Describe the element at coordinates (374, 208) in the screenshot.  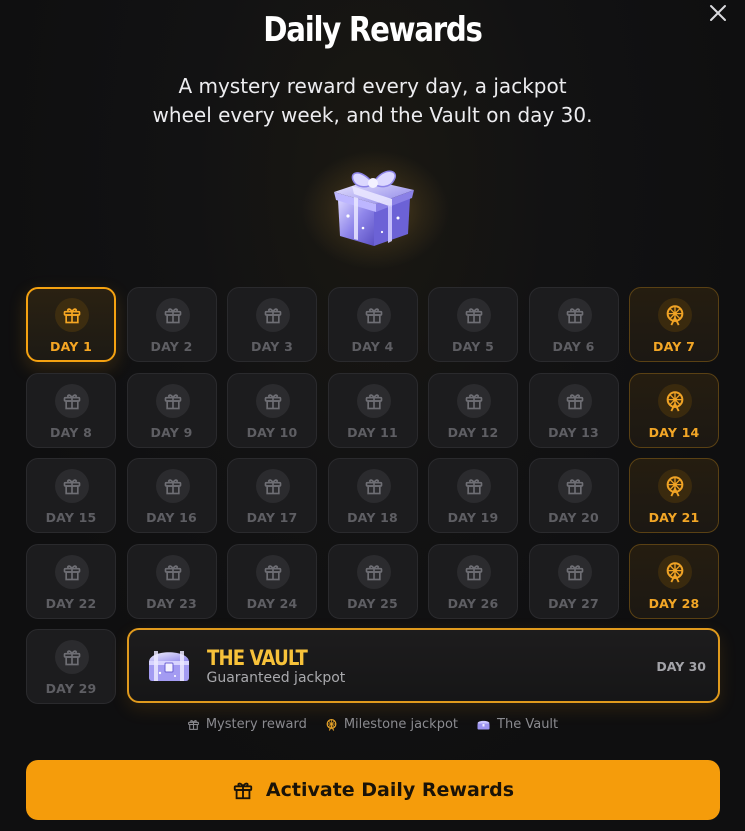
I see `hero-gift-icon` at that location.